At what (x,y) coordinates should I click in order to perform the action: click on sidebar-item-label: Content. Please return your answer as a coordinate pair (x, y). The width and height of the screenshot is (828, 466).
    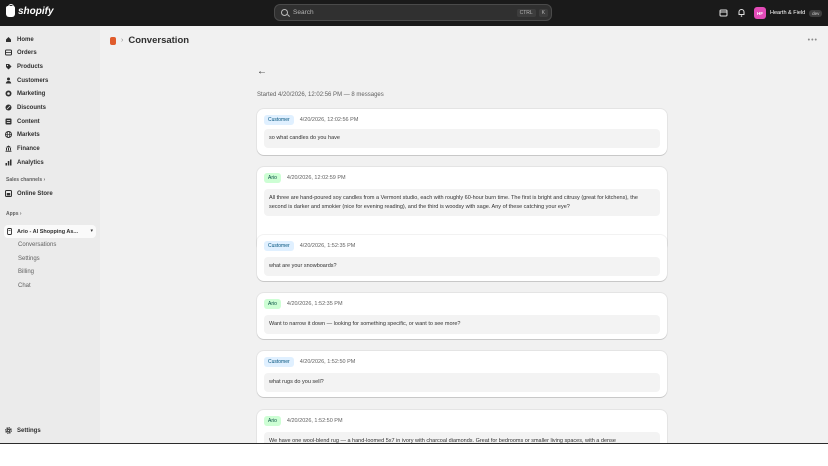
    Looking at the image, I should click on (28, 121).